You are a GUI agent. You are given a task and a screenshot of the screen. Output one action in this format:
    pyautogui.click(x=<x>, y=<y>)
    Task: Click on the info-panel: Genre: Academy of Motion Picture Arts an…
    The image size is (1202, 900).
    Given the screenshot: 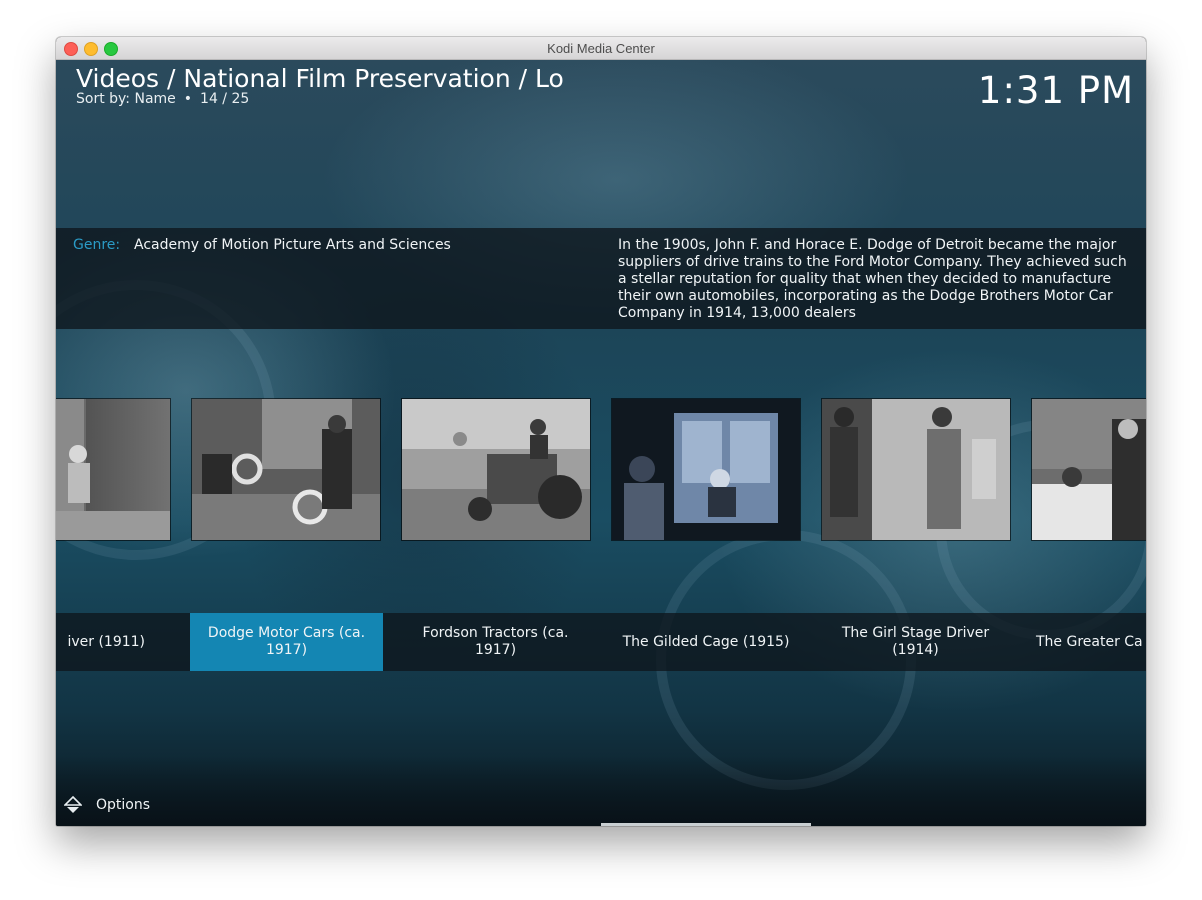 What is the action you would take?
    pyautogui.click(x=601, y=278)
    